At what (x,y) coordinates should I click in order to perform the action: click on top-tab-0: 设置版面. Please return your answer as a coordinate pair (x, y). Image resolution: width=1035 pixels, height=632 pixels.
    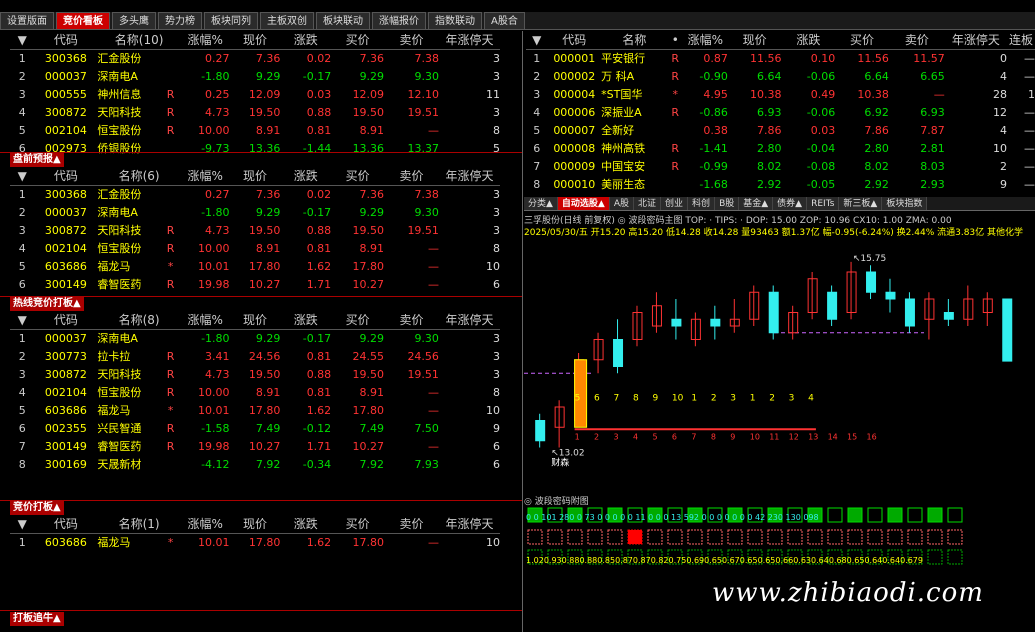
    Looking at the image, I should click on (27, 20).